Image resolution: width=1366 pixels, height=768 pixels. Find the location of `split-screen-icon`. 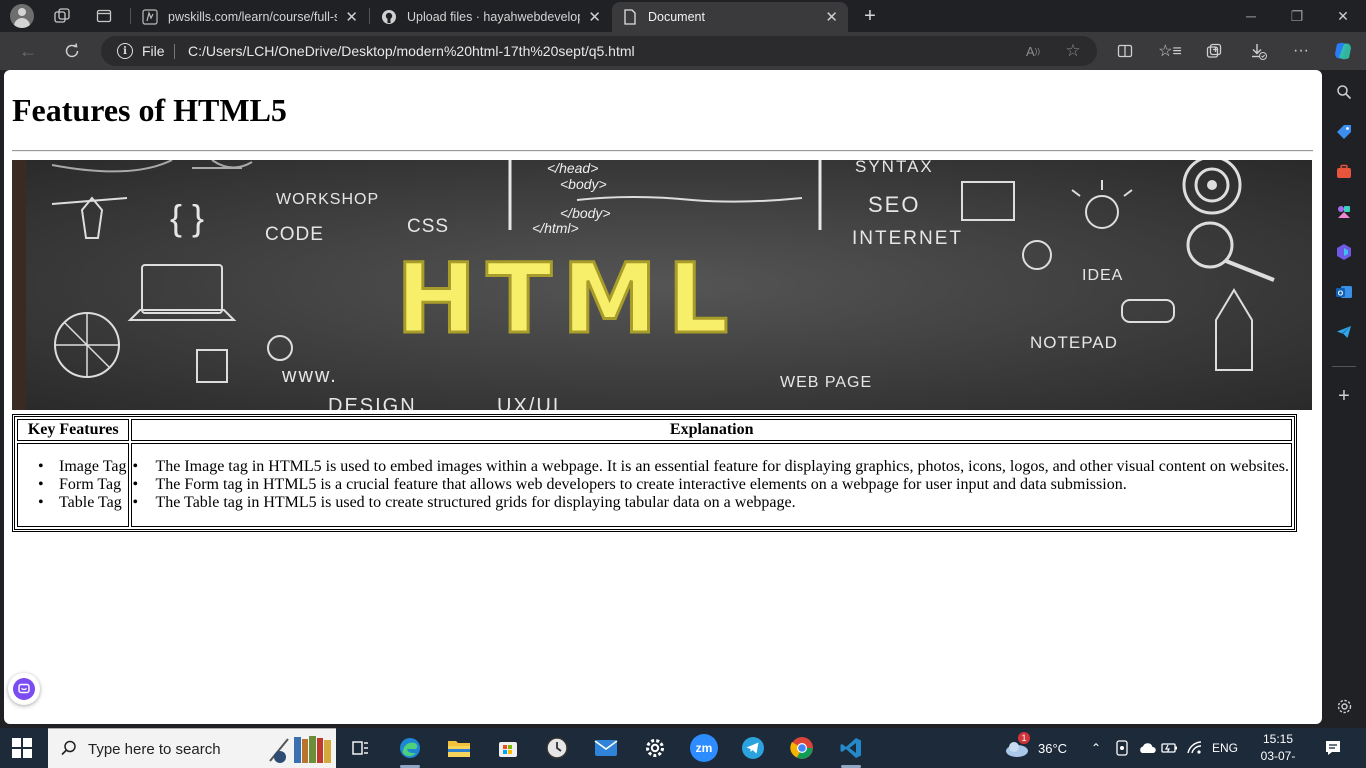

split-screen-icon is located at coordinates (1125, 51).